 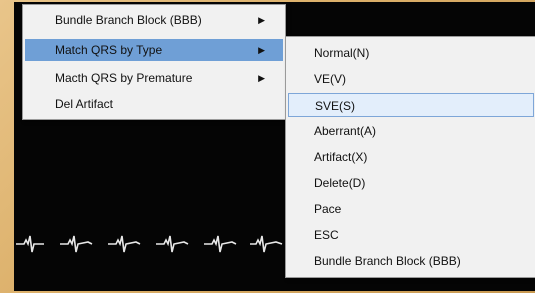 I want to click on menu-item-bundle-branch-block: Bundle Branch Block (BBB) ▶, so click(x=154, y=20).